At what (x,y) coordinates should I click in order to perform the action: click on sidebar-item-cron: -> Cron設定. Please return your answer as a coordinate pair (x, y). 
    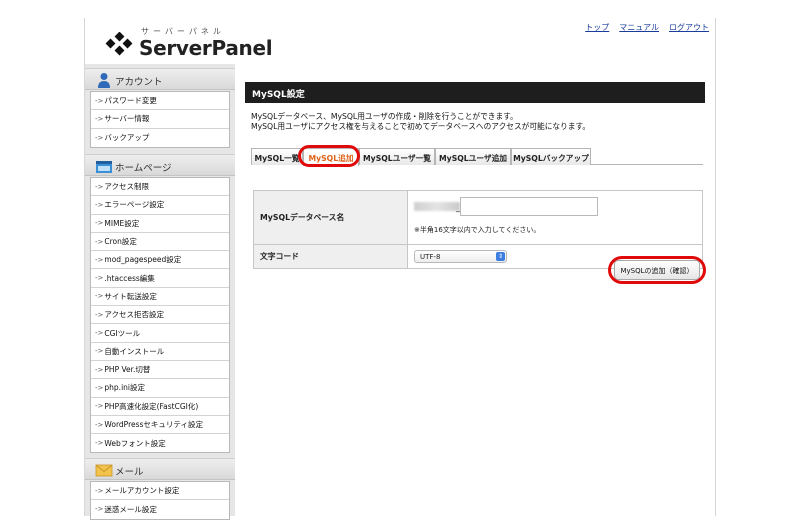
    Looking at the image, I should click on (160, 242).